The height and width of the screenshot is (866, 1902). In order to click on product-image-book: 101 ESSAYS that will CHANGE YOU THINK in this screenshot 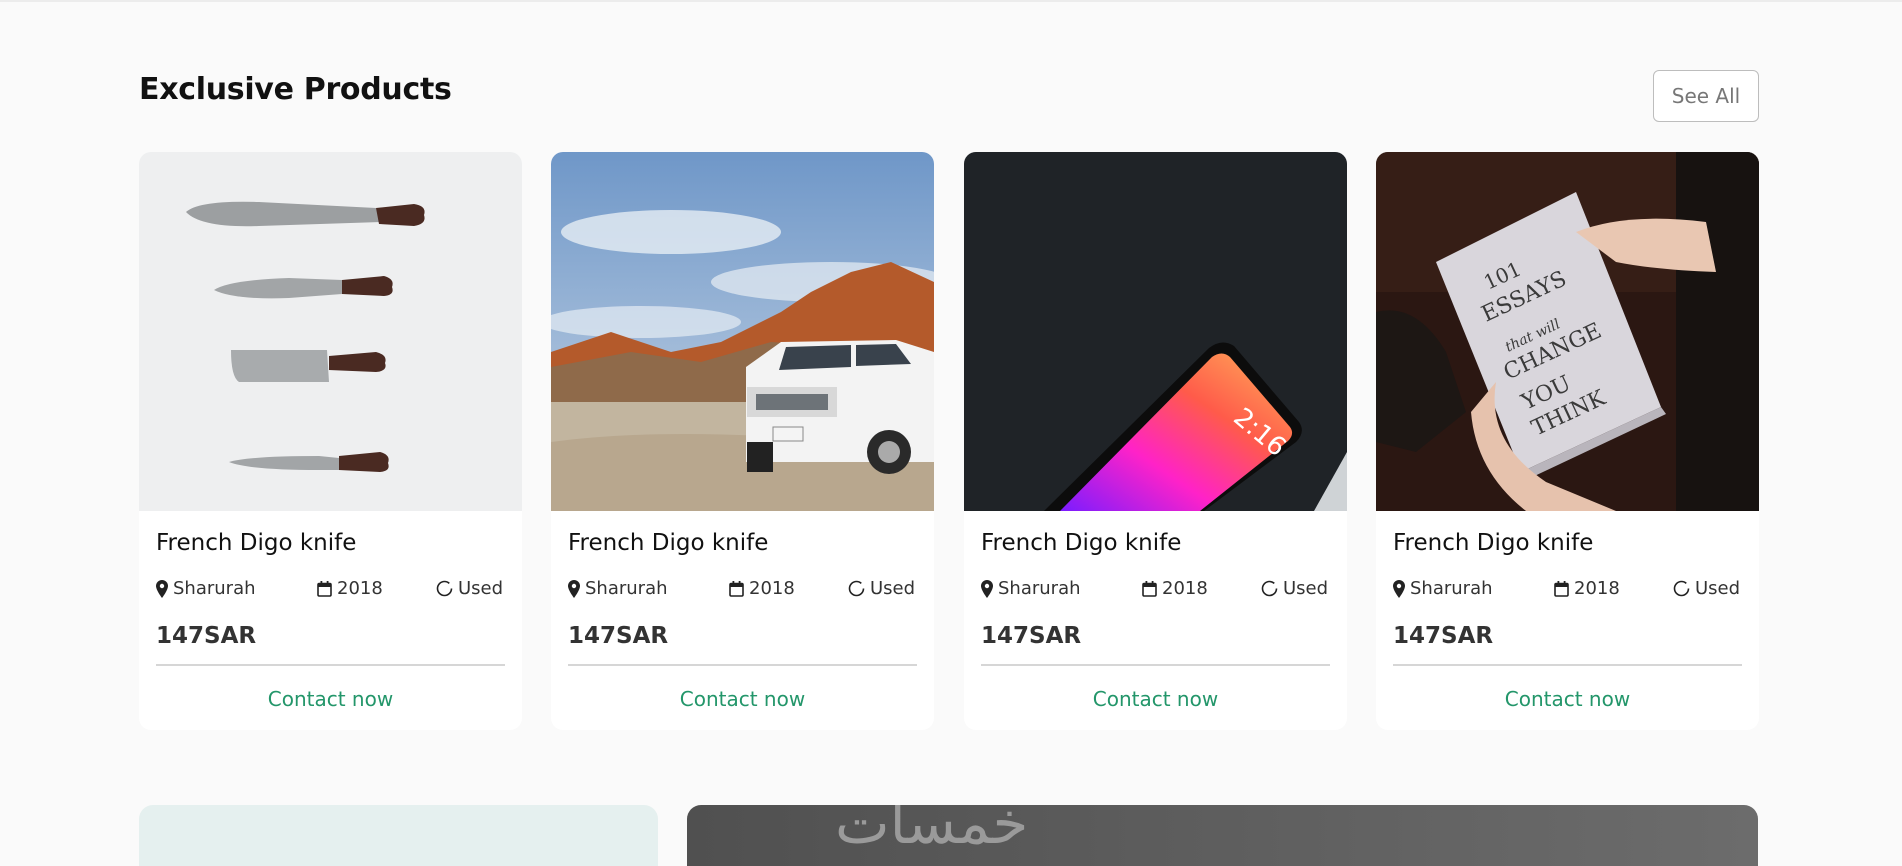, I will do `click(1567, 331)`.